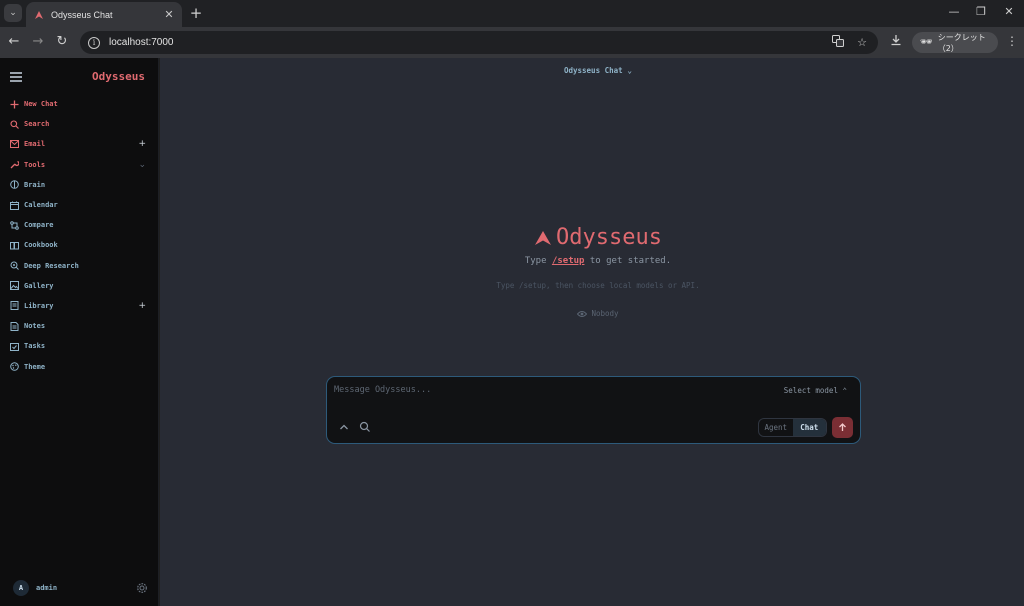 The height and width of the screenshot is (606, 1024). I want to click on sidebar-item-tools: Tools ⌄, so click(79, 165).